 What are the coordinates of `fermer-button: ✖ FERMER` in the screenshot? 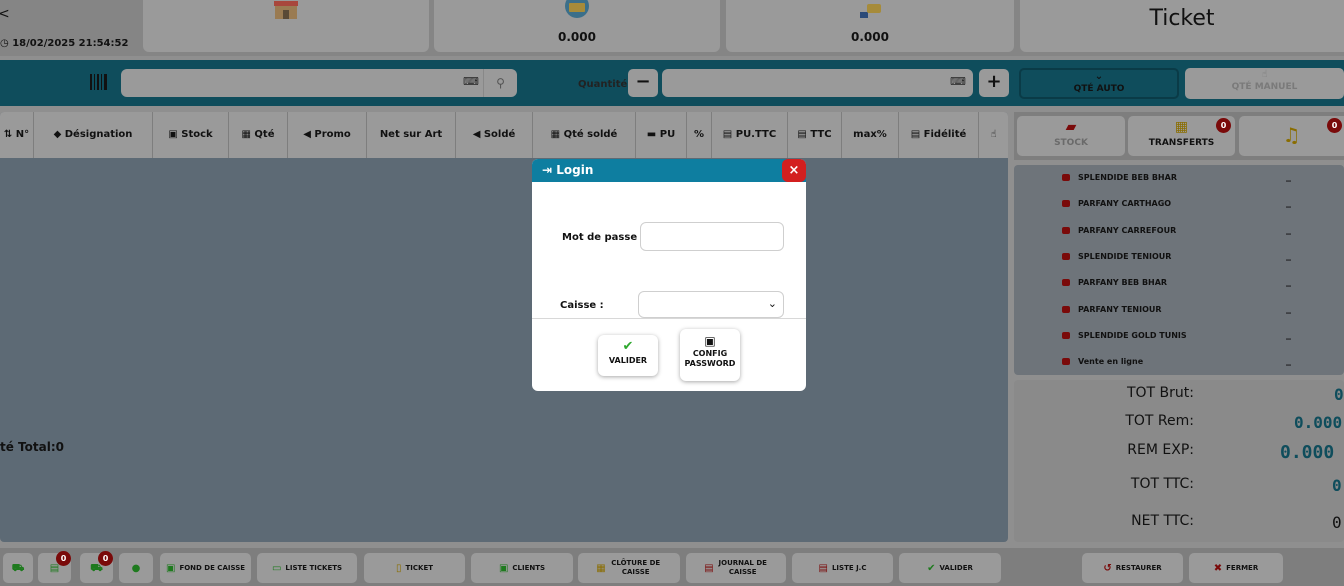 It's located at (1236, 568).